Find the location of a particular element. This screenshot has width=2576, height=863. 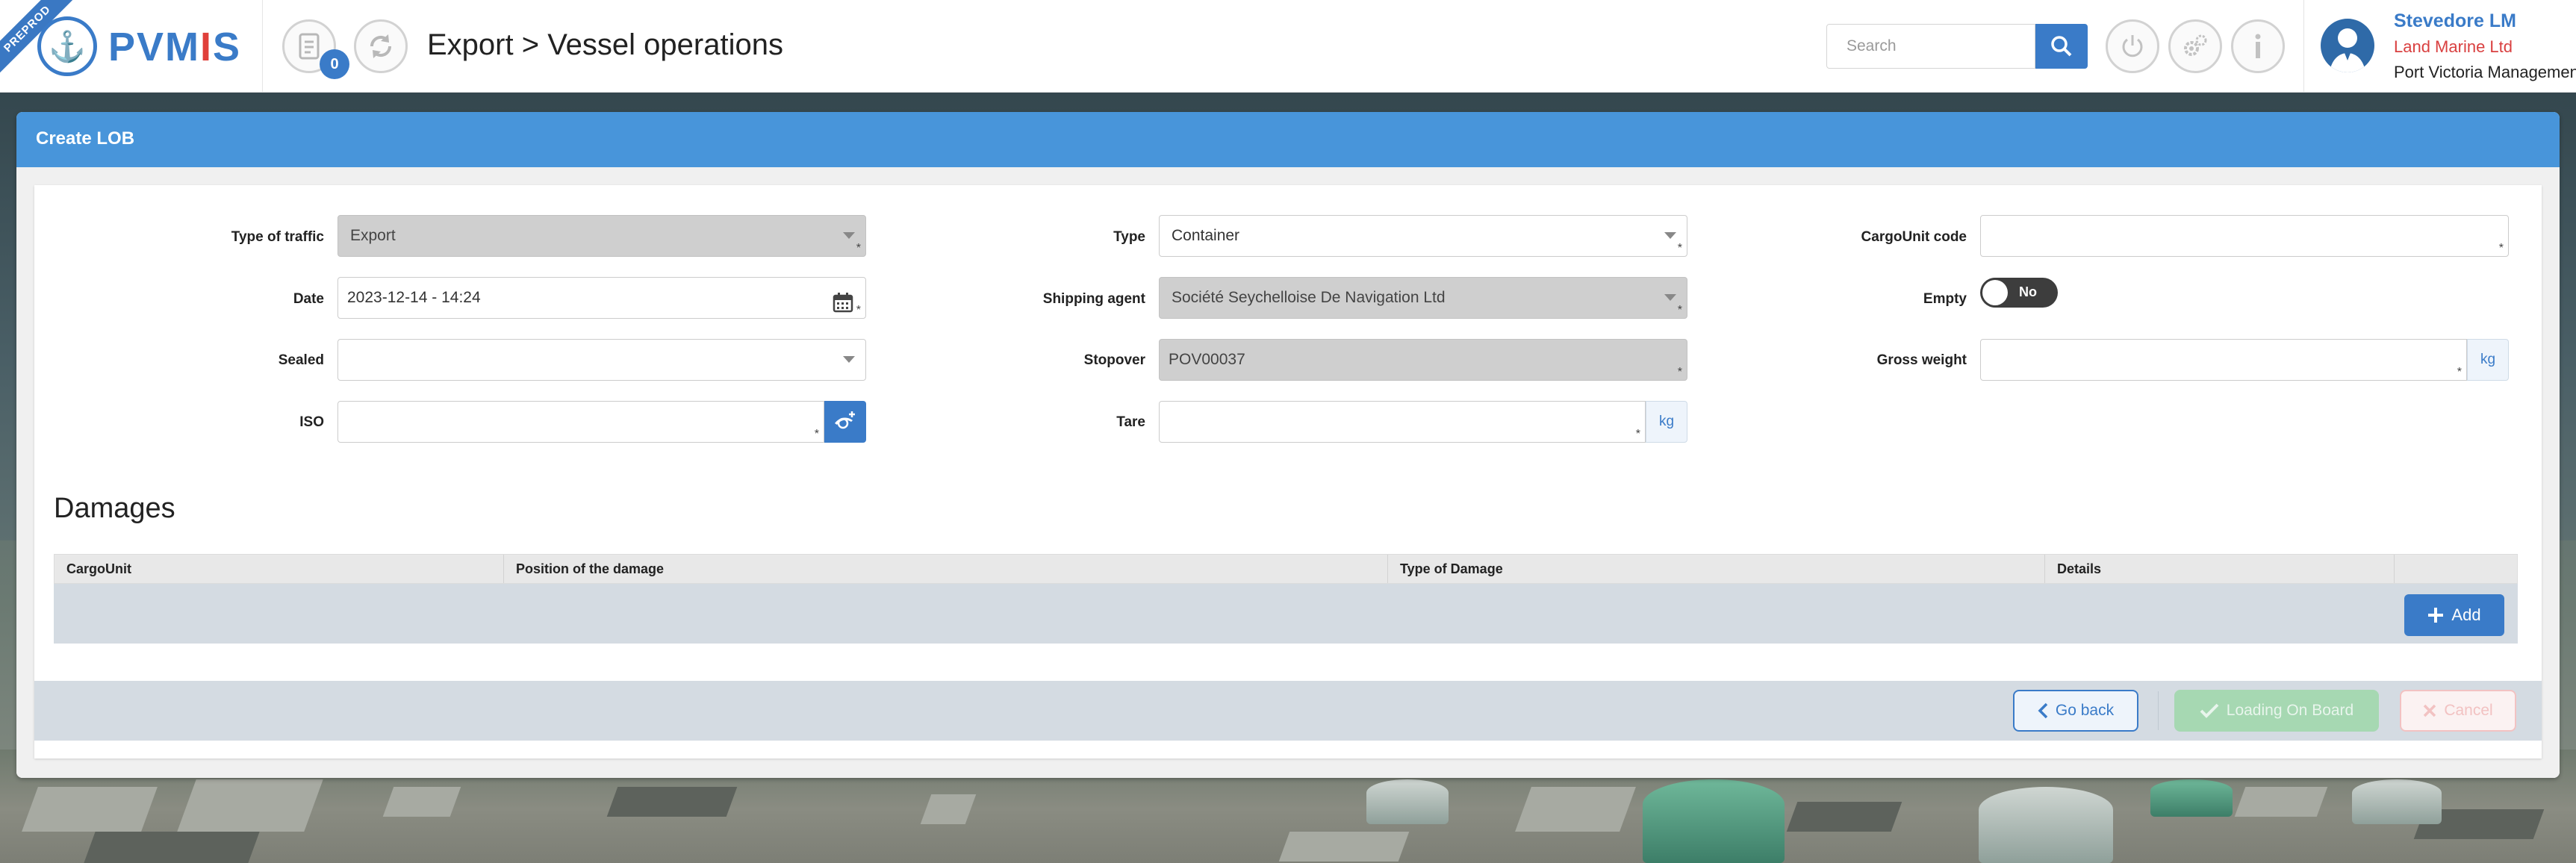

iso-lookup-button is located at coordinates (845, 422).